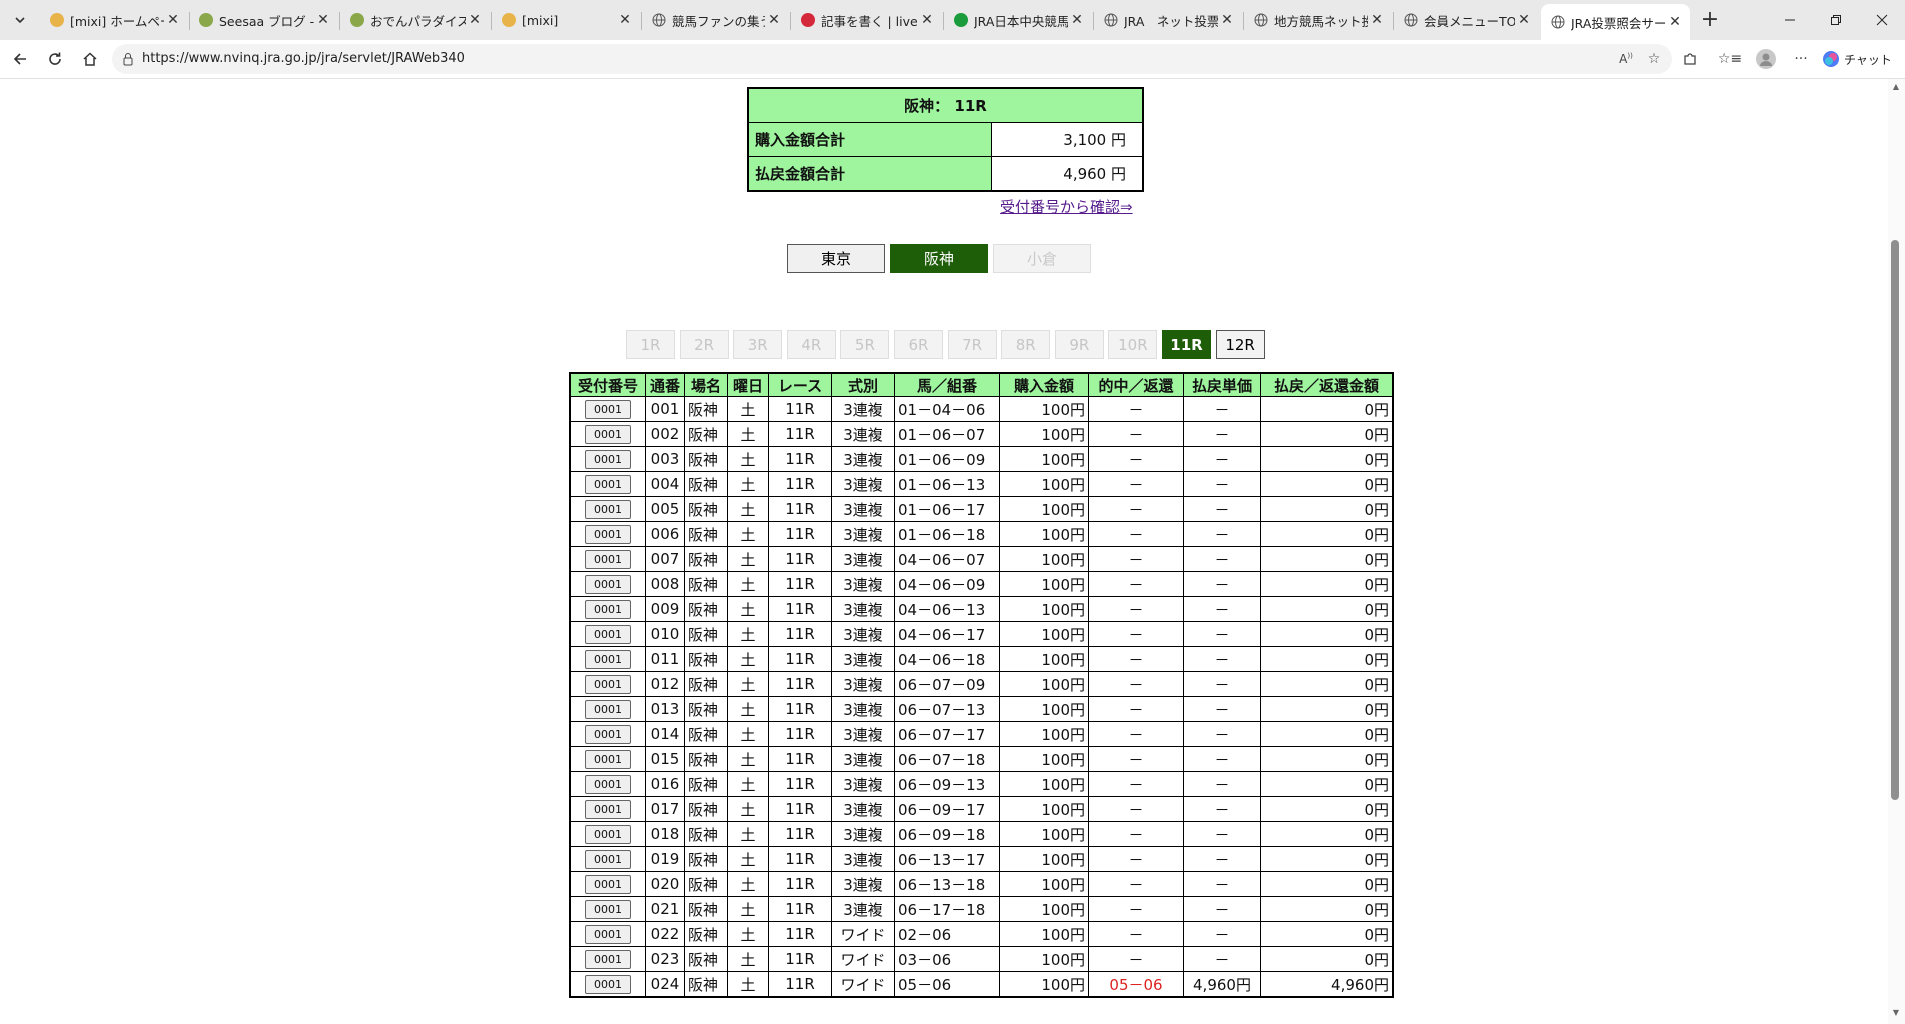  I want to click on read-aloud-icon: A)), so click(1626, 59).